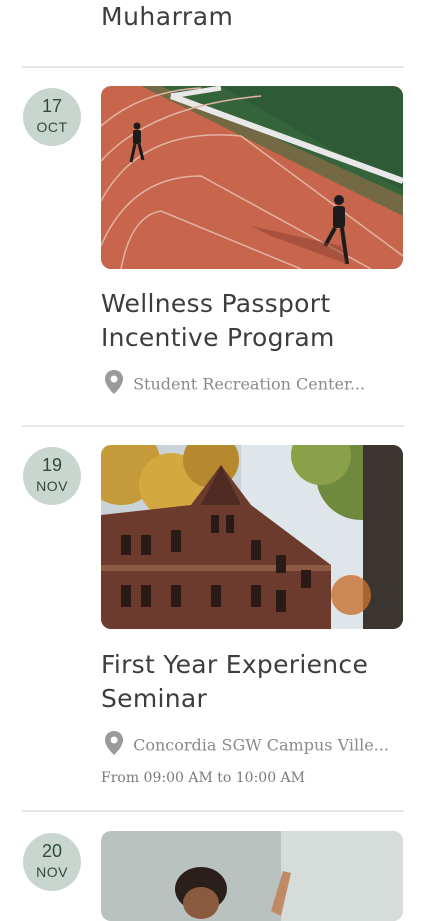  Describe the element at coordinates (252, 876) in the screenshot. I see `yoga-class-photo` at that location.